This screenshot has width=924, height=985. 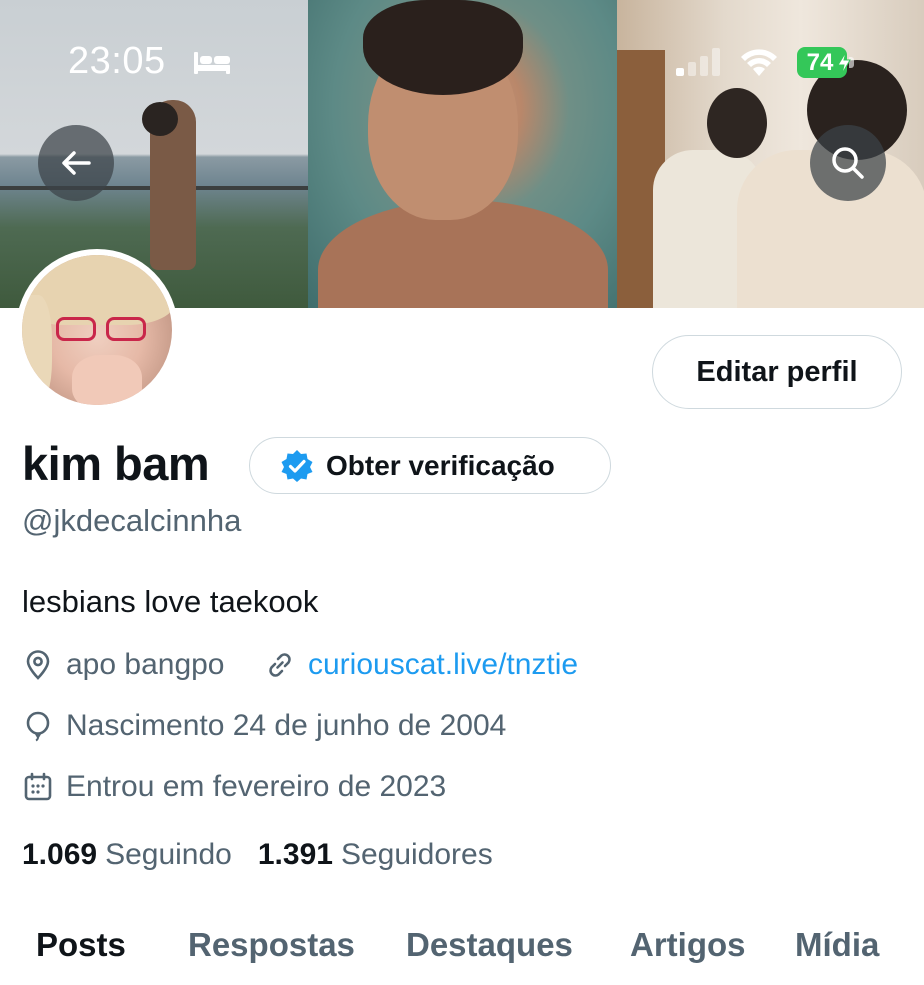 What do you see at coordinates (759, 62) in the screenshot?
I see `wifi-icon` at bounding box center [759, 62].